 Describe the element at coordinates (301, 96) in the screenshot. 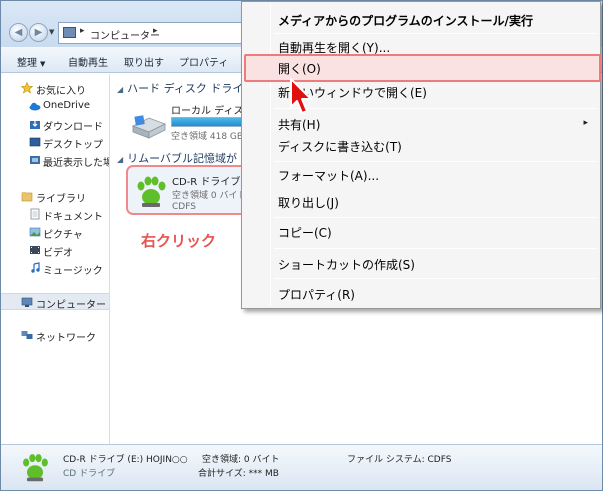

I see `mouse-cursor-icon` at that location.